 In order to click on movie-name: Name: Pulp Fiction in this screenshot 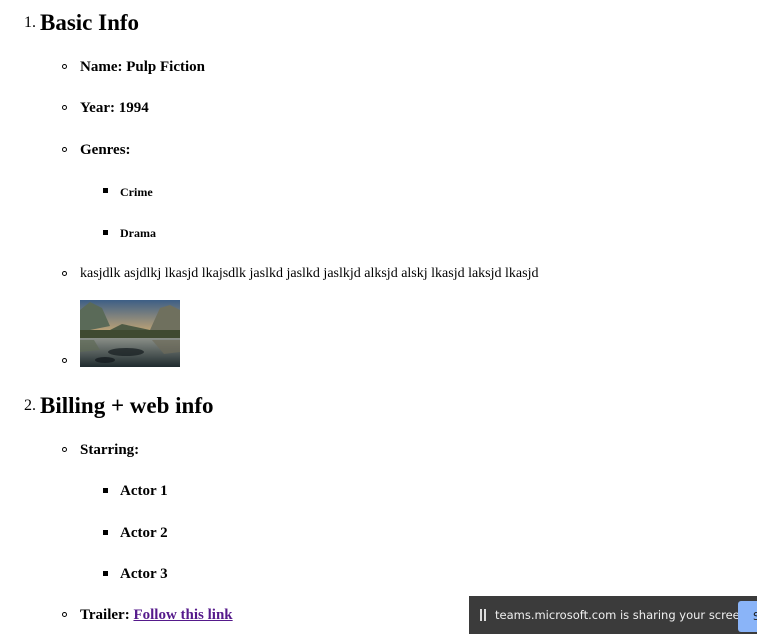, I will do `click(142, 67)`.